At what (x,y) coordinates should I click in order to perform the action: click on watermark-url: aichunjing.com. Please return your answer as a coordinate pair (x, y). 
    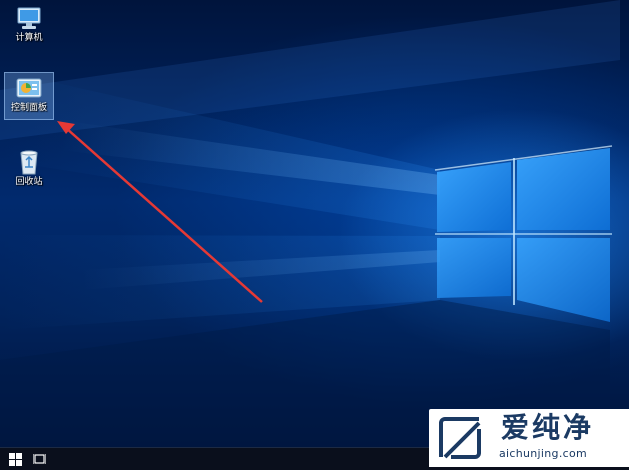
    Looking at the image, I should click on (543, 453).